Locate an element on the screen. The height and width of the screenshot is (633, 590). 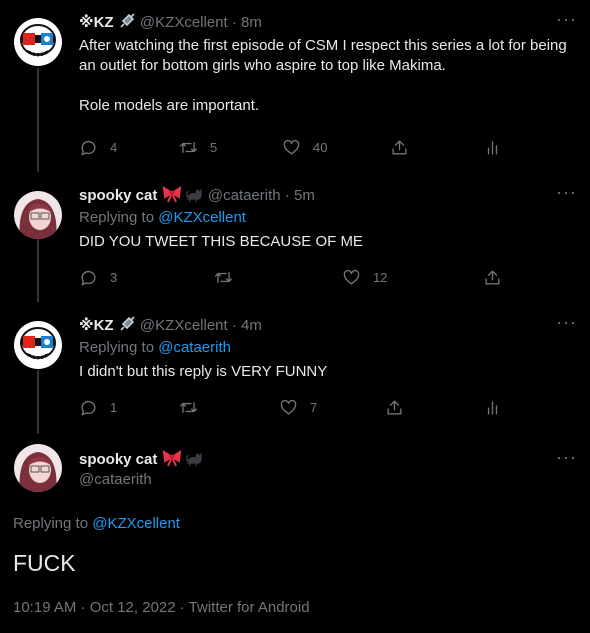
reply-button: 1 is located at coordinates (98, 407).